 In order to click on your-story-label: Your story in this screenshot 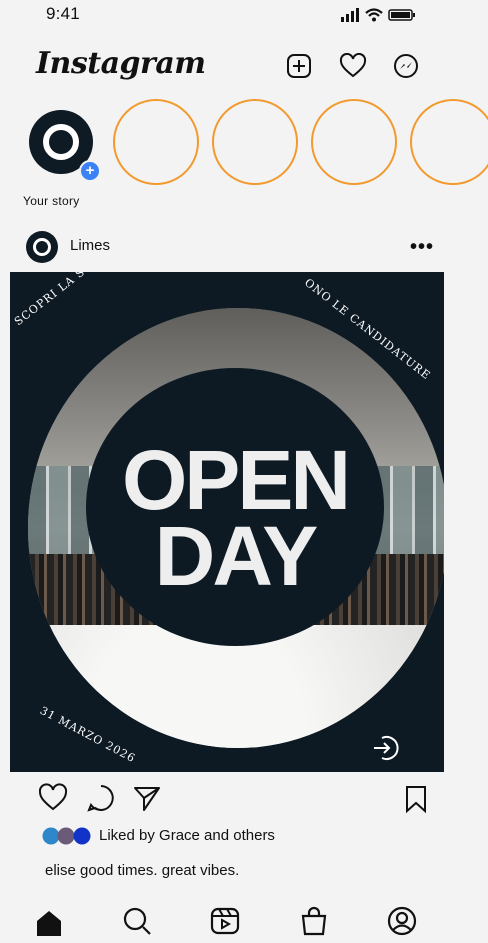, I will do `click(51, 201)`.